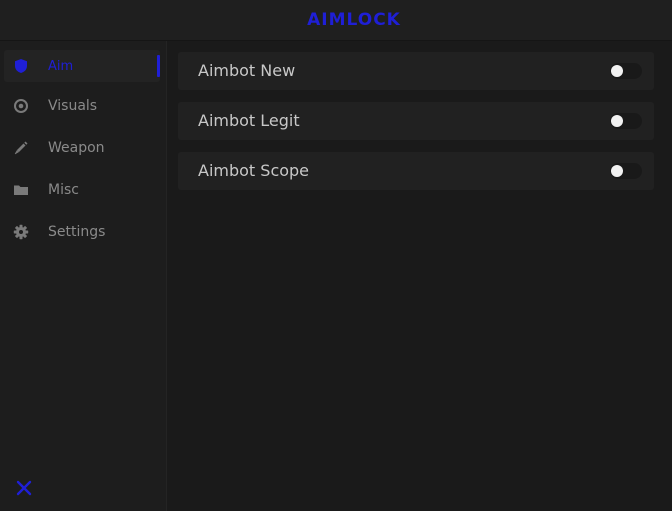  I want to click on sidebar-item-label: Visuals, so click(73, 106).